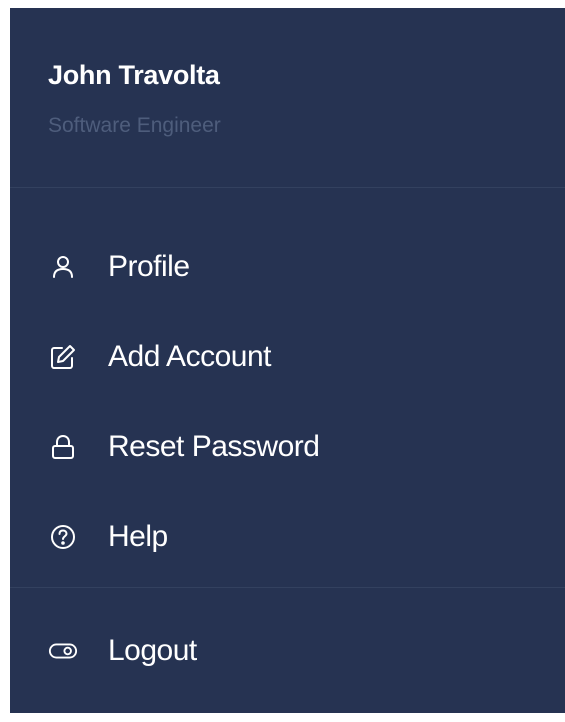 The height and width of the screenshot is (722, 565). I want to click on user-name: John Travolta, so click(134, 75).